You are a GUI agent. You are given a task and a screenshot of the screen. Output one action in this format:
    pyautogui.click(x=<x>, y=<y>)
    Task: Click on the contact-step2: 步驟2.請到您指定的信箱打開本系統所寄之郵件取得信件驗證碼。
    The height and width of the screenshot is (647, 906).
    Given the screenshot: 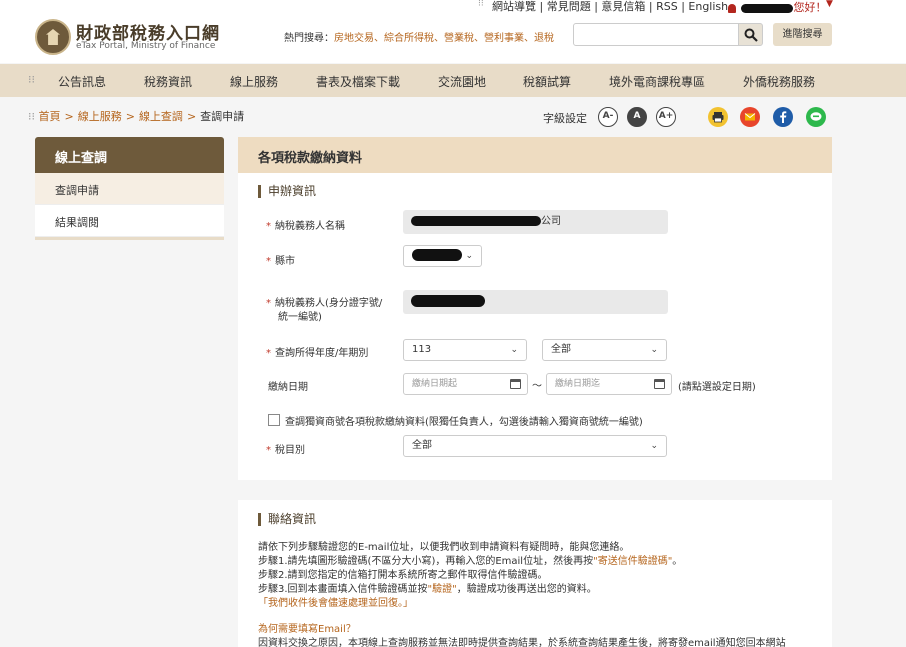 What is the action you would take?
    pyautogui.click(x=403, y=575)
    